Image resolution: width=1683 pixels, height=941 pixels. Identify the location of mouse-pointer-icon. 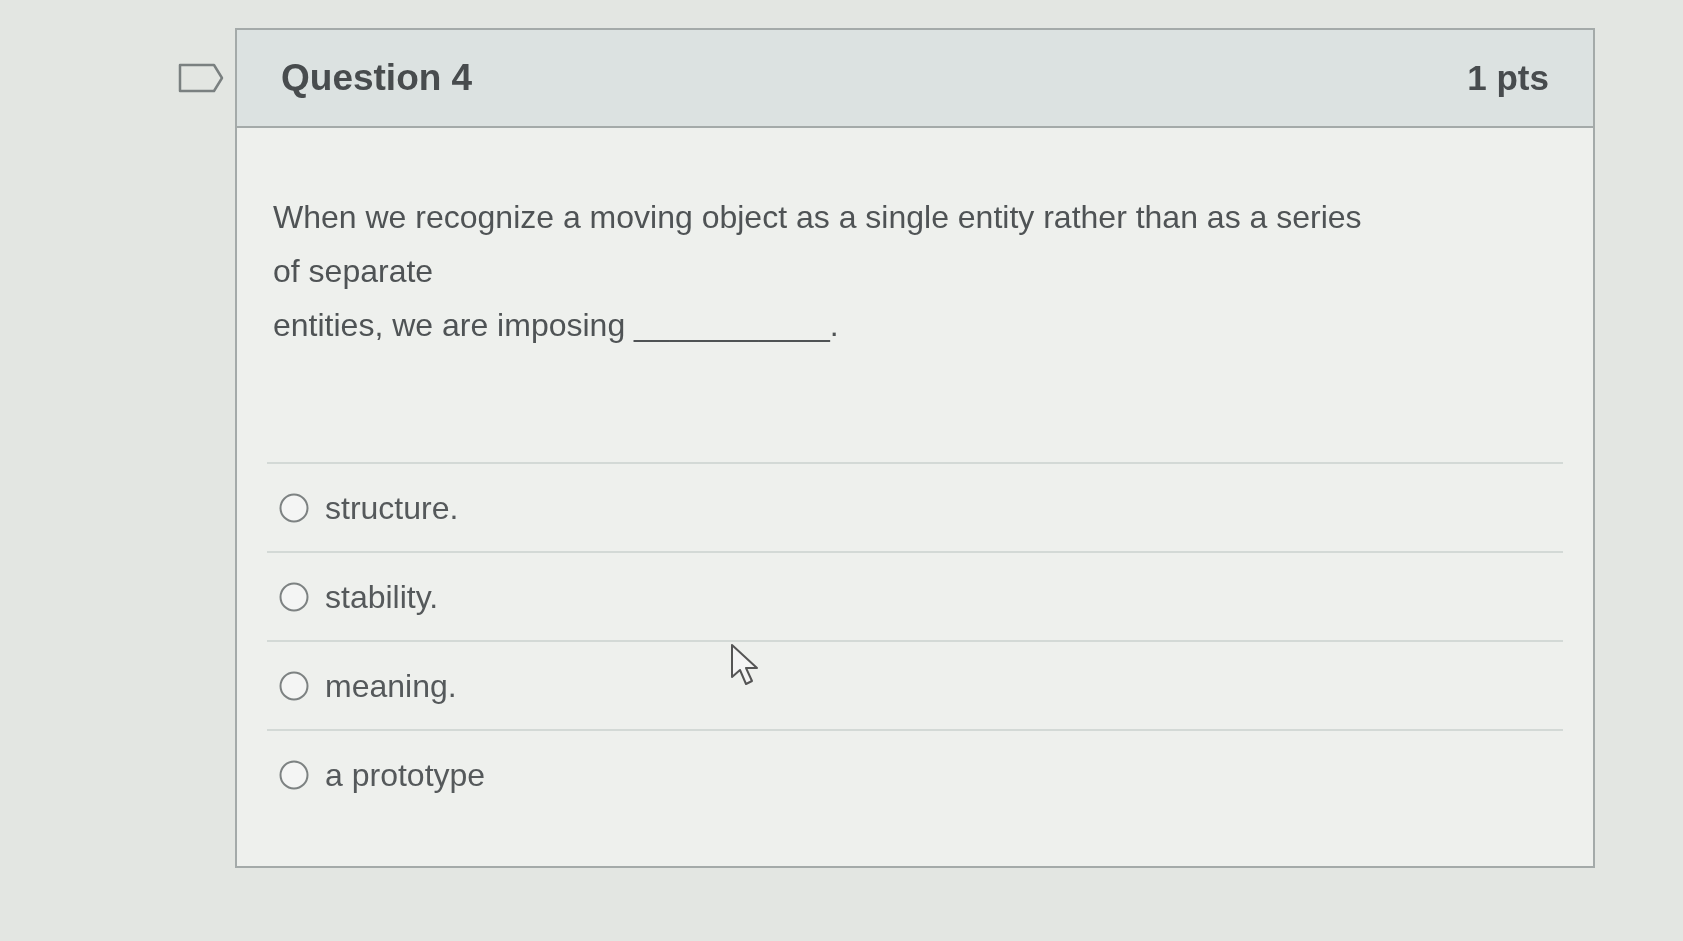
(745, 665).